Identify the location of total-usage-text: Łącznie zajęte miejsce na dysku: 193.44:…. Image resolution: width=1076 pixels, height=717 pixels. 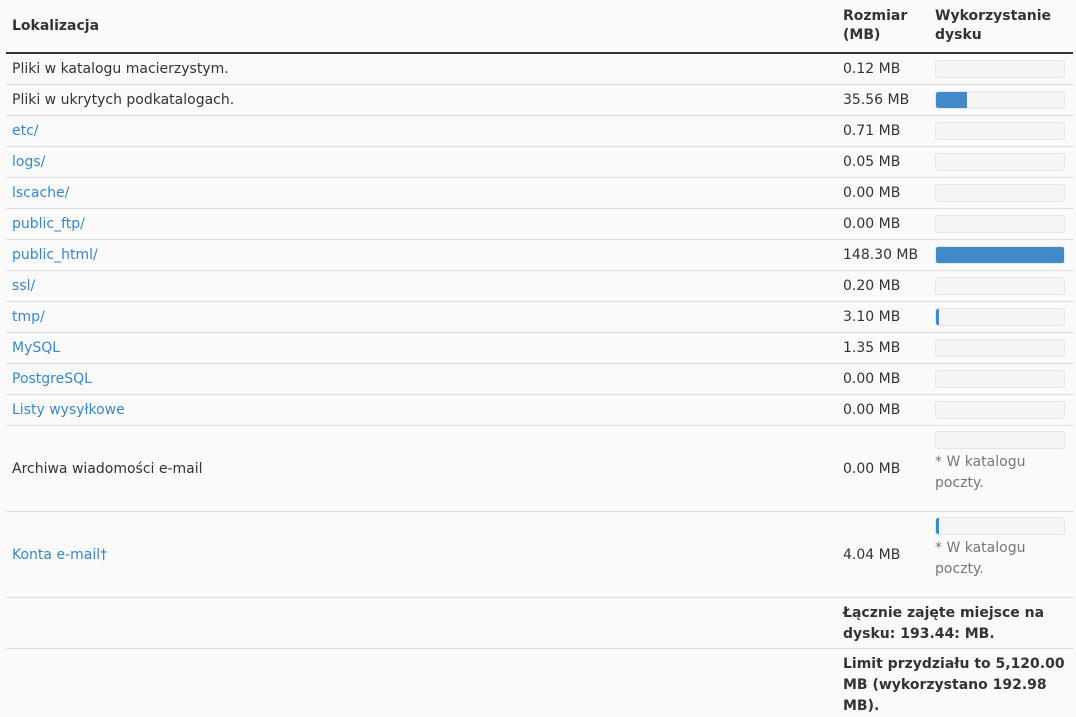
(944, 623).